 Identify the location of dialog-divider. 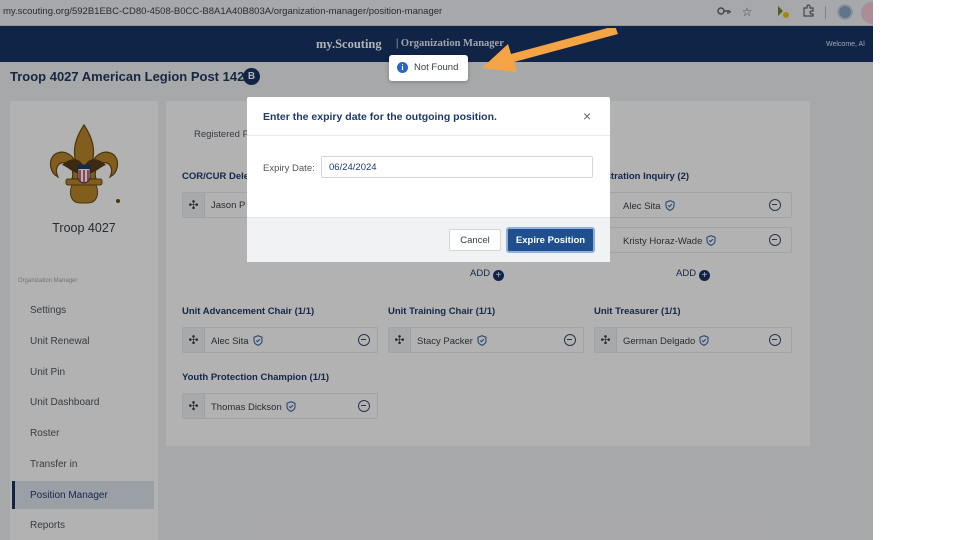
(428, 135).